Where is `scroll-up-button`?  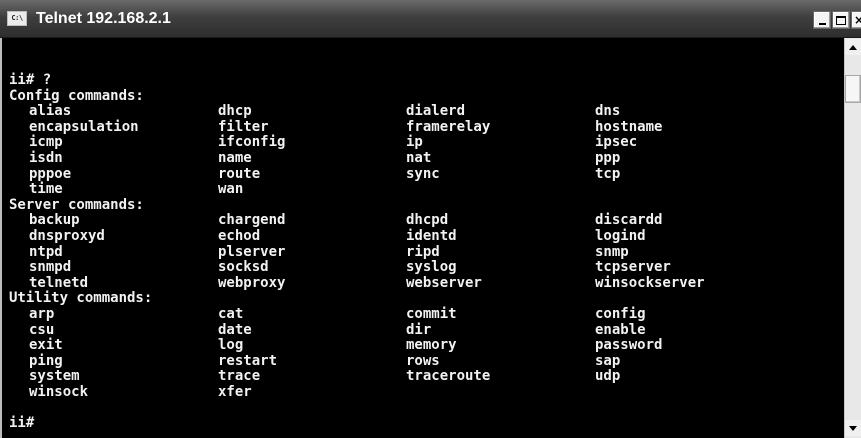 scroll-up-button is located at coordinates (853, 47).